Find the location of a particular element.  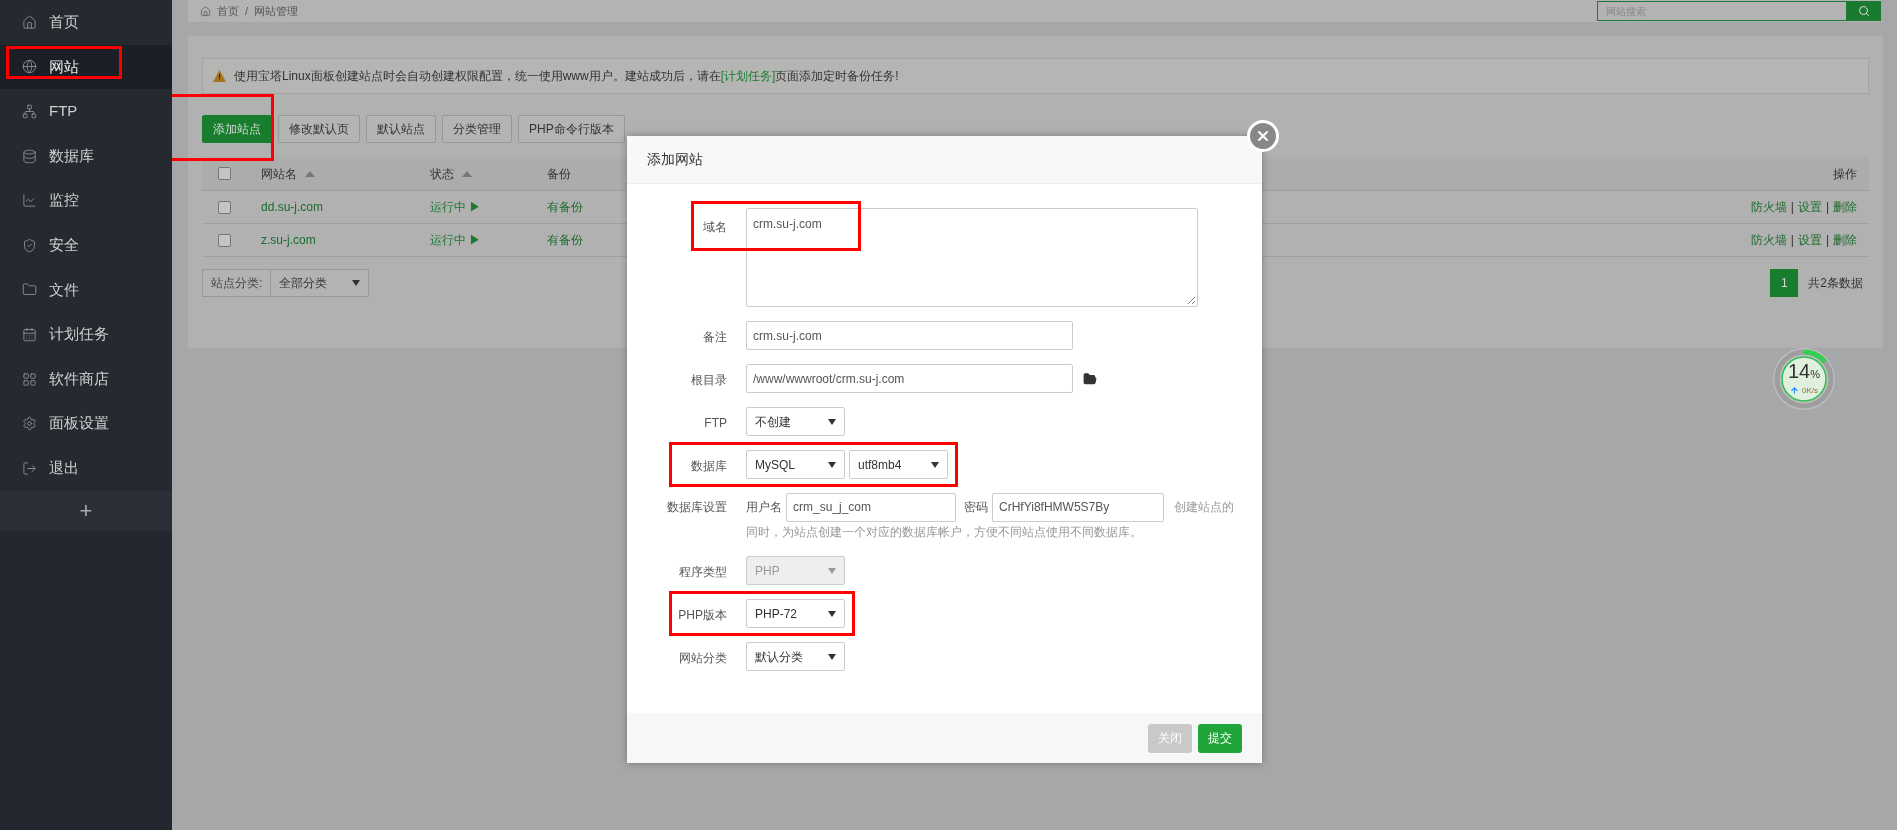

path-input: /www/wwwroot/crm.su-j.com is located at coordinates (909, 378).